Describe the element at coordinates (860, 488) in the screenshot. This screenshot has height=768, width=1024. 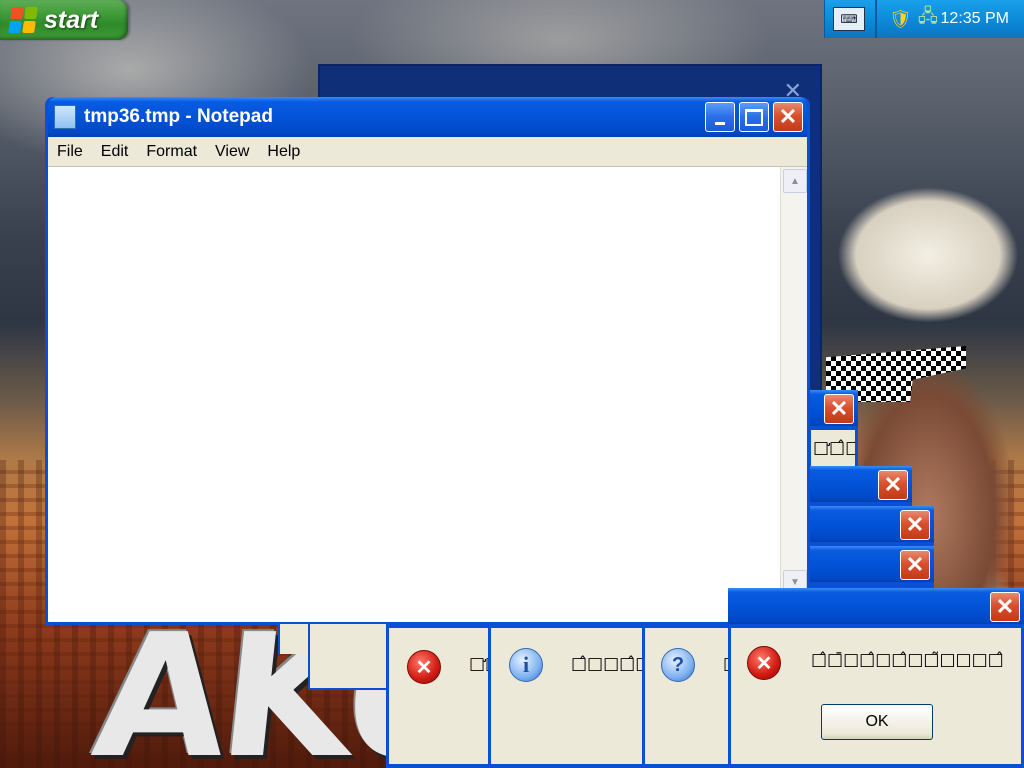
I see `error-dialog-stack-2: ✕` at that location.